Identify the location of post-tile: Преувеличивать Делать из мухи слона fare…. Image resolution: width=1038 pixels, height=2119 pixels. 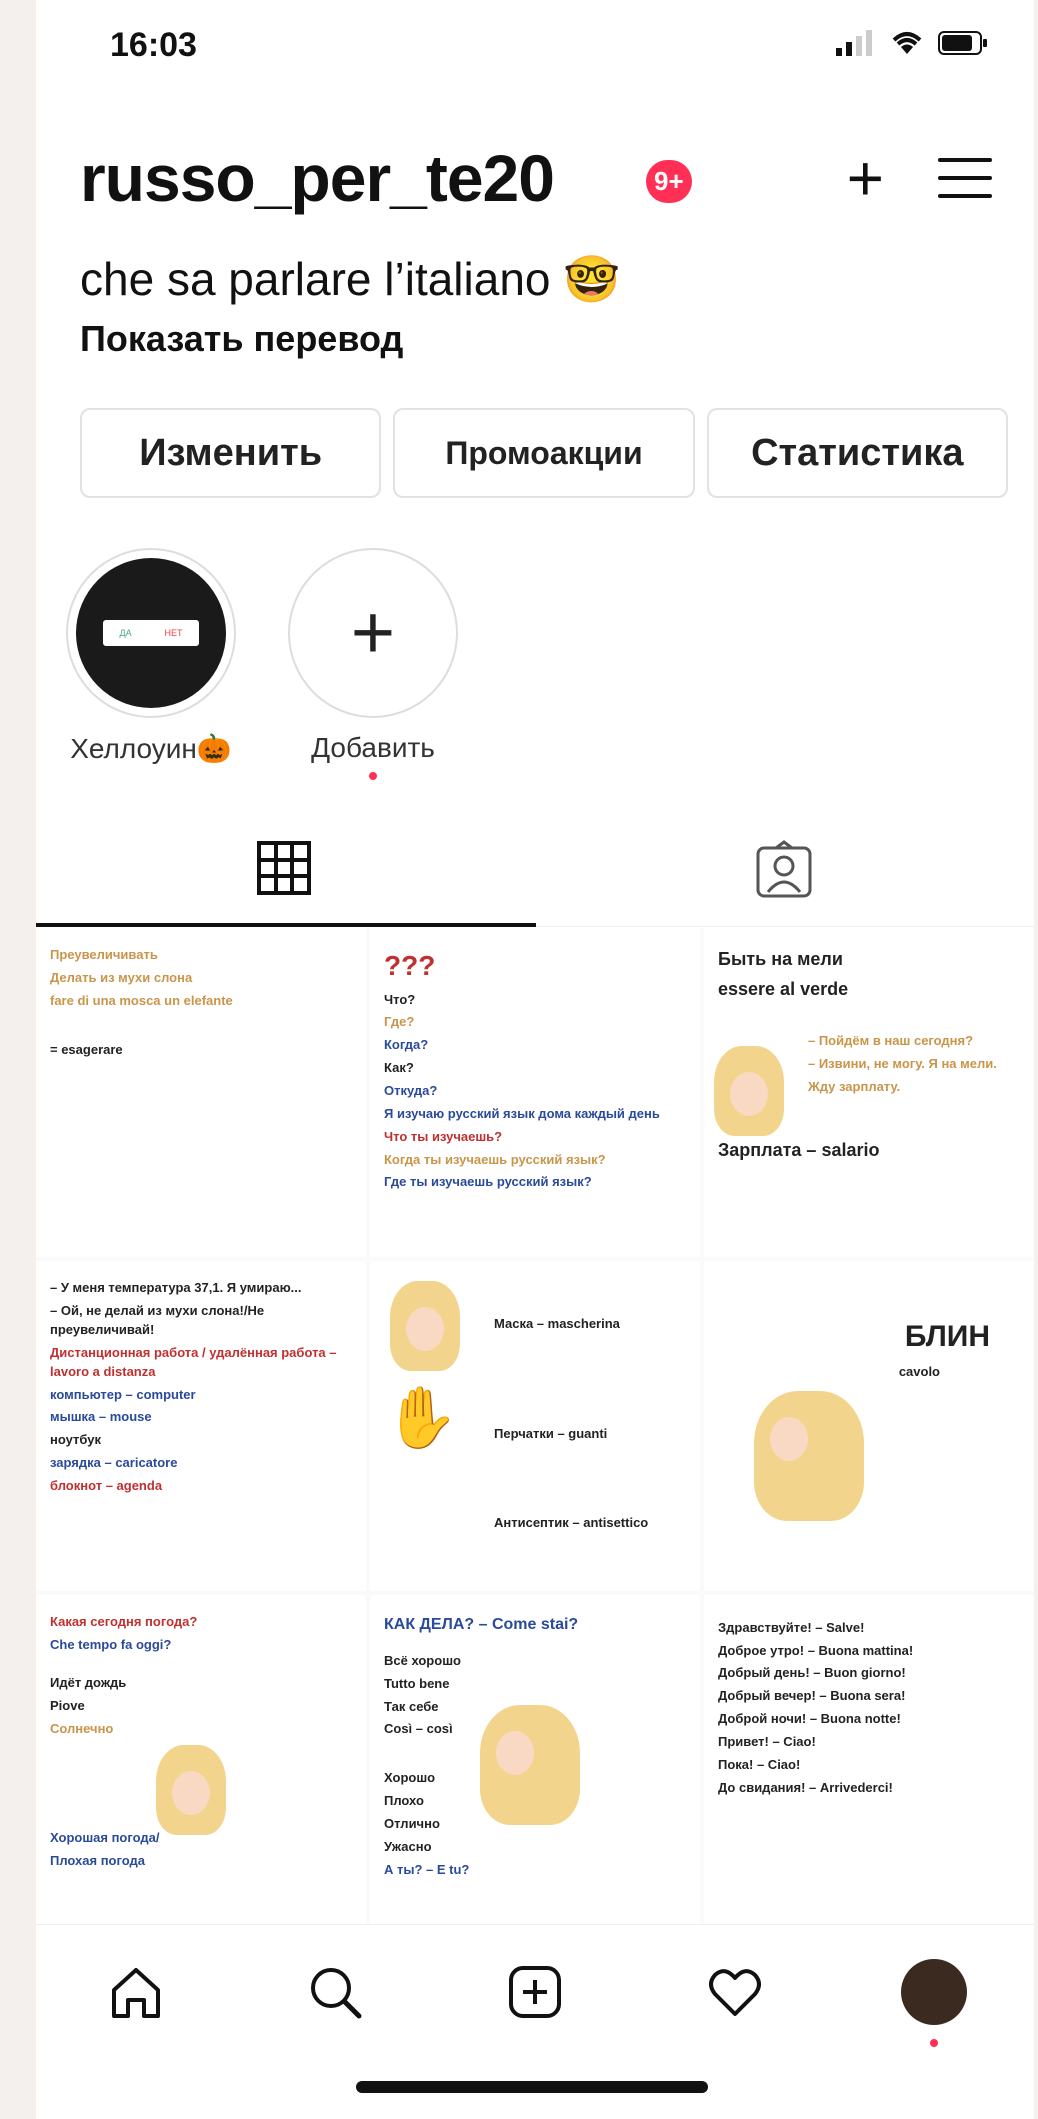
(201, 1093).